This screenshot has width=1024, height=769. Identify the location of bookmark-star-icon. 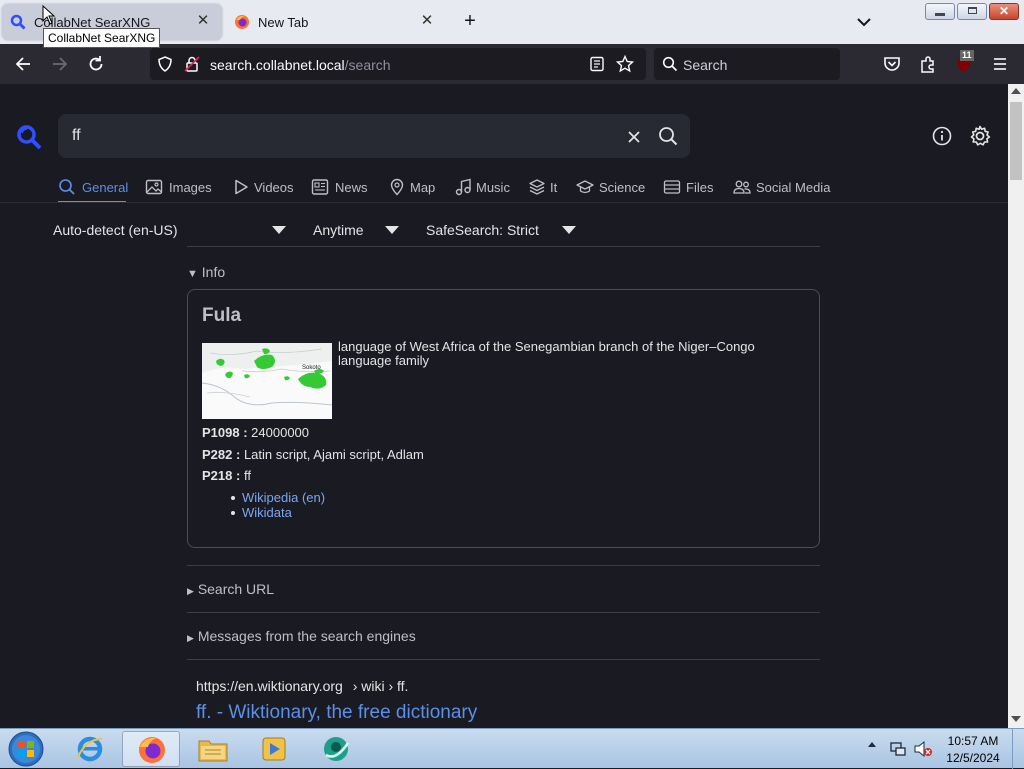
(625, 64).